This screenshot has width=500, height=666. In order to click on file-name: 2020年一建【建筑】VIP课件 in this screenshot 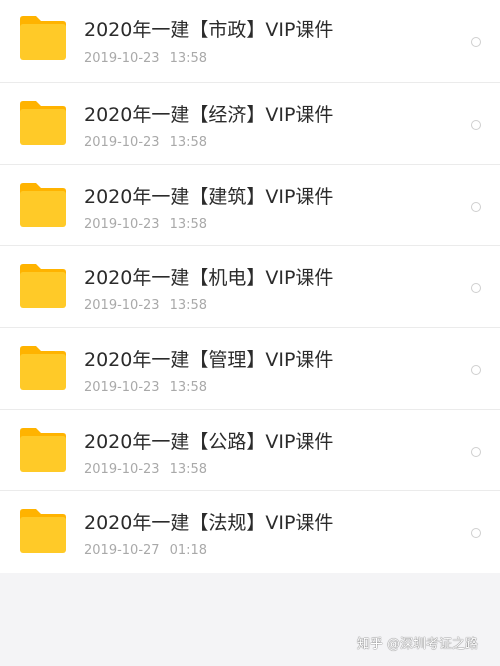, I will do `click(209, 196)`.